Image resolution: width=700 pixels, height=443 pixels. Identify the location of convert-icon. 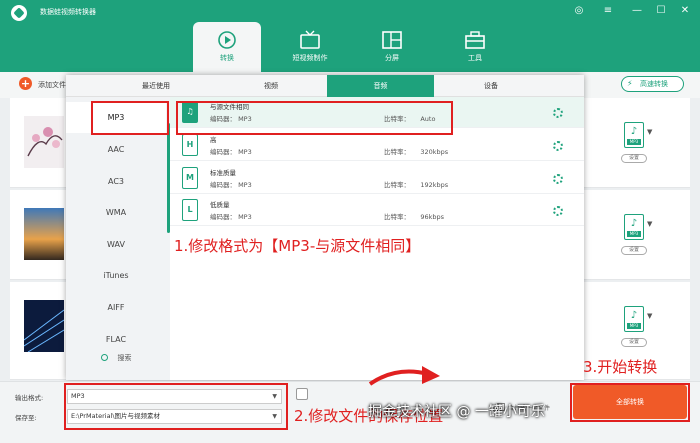
(227, 40).